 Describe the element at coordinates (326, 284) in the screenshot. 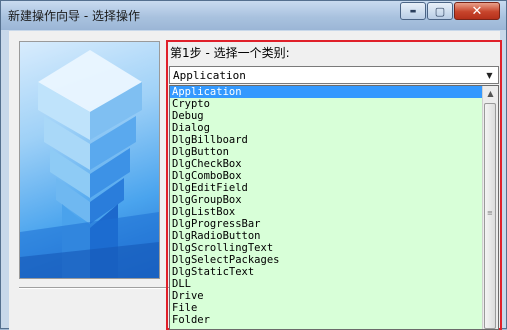

I see `category-list-item: DLL` at that location.